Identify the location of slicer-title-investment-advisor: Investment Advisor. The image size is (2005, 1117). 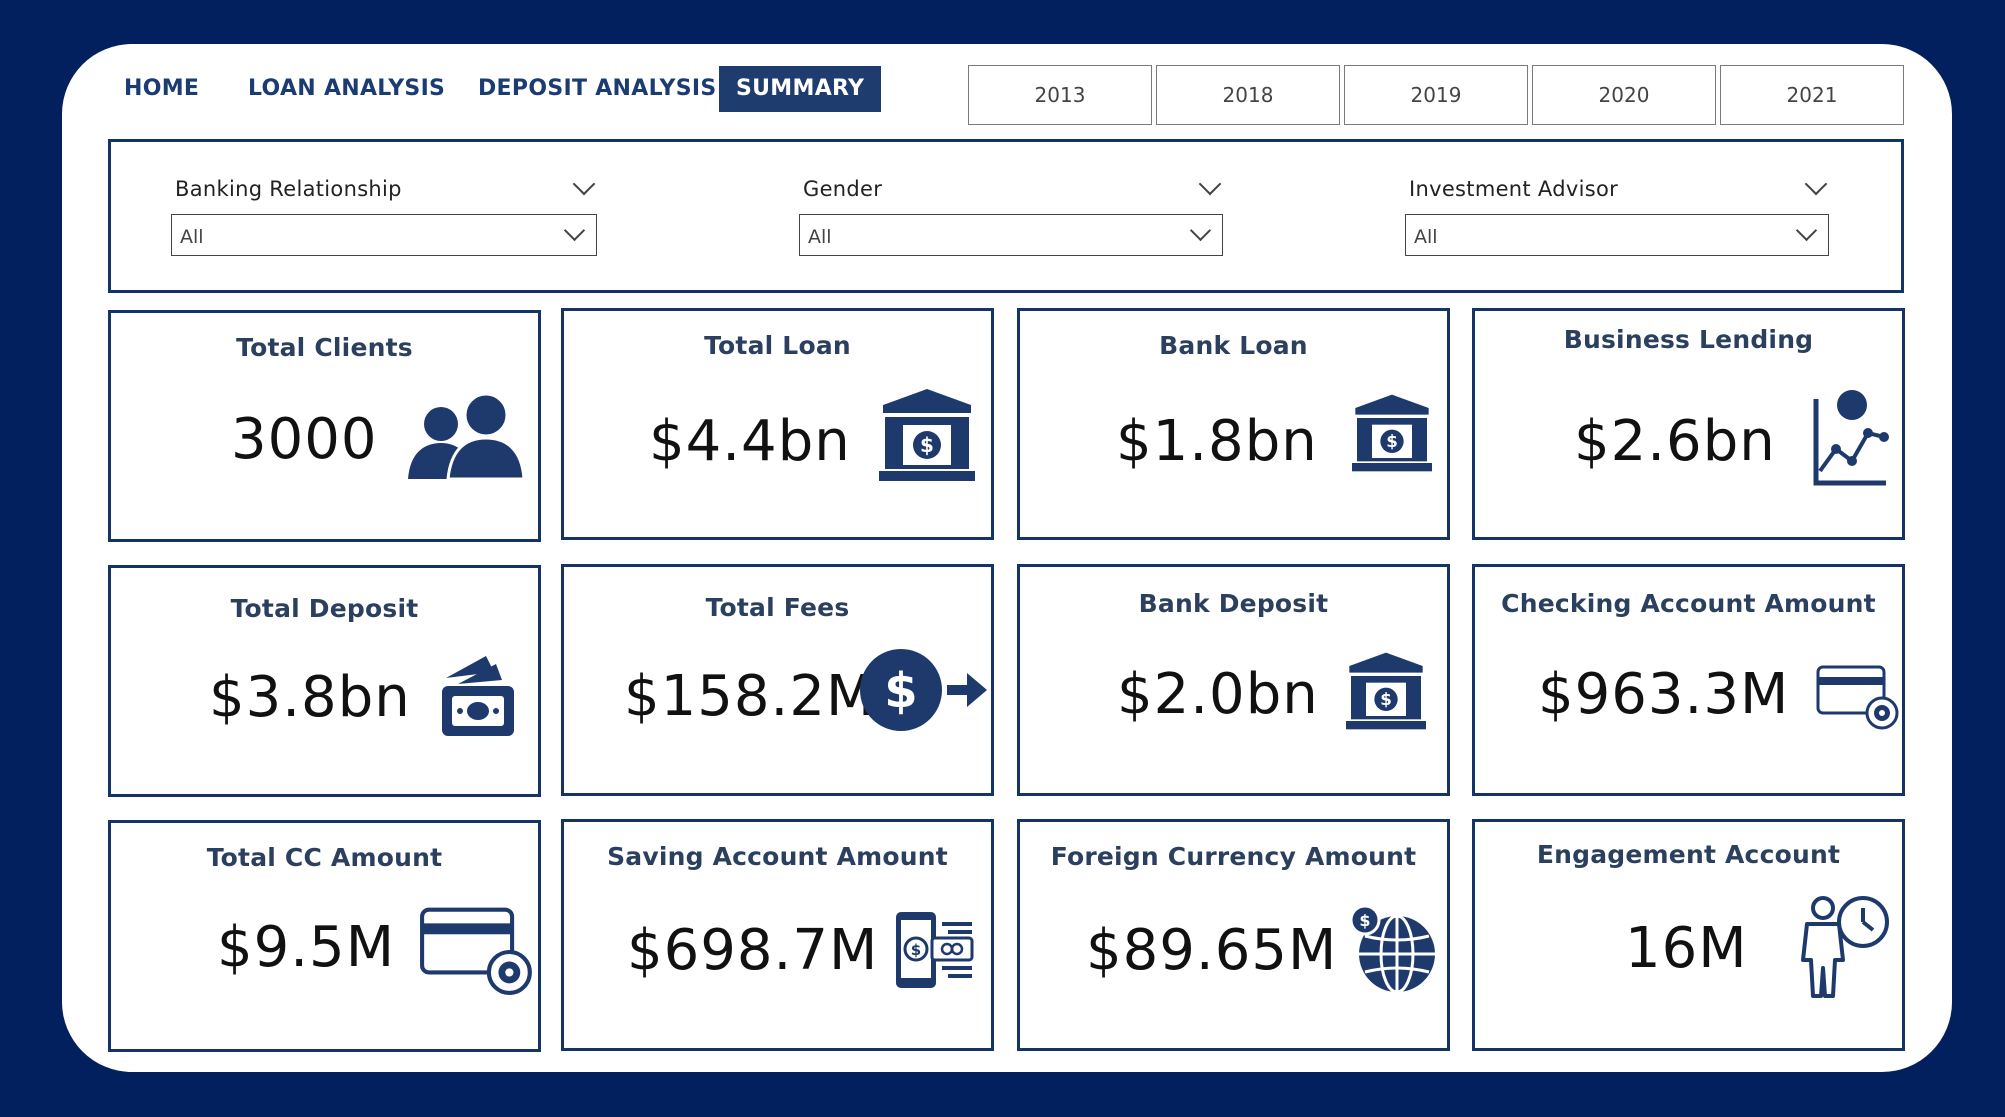
(1514, 189).